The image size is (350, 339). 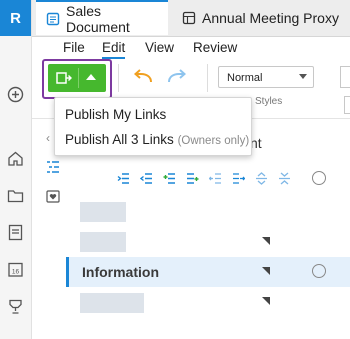 What do you see at coordinates (239, 178) in the screenshot?
I see `move-right-icon` at bounding box center [239, 178].